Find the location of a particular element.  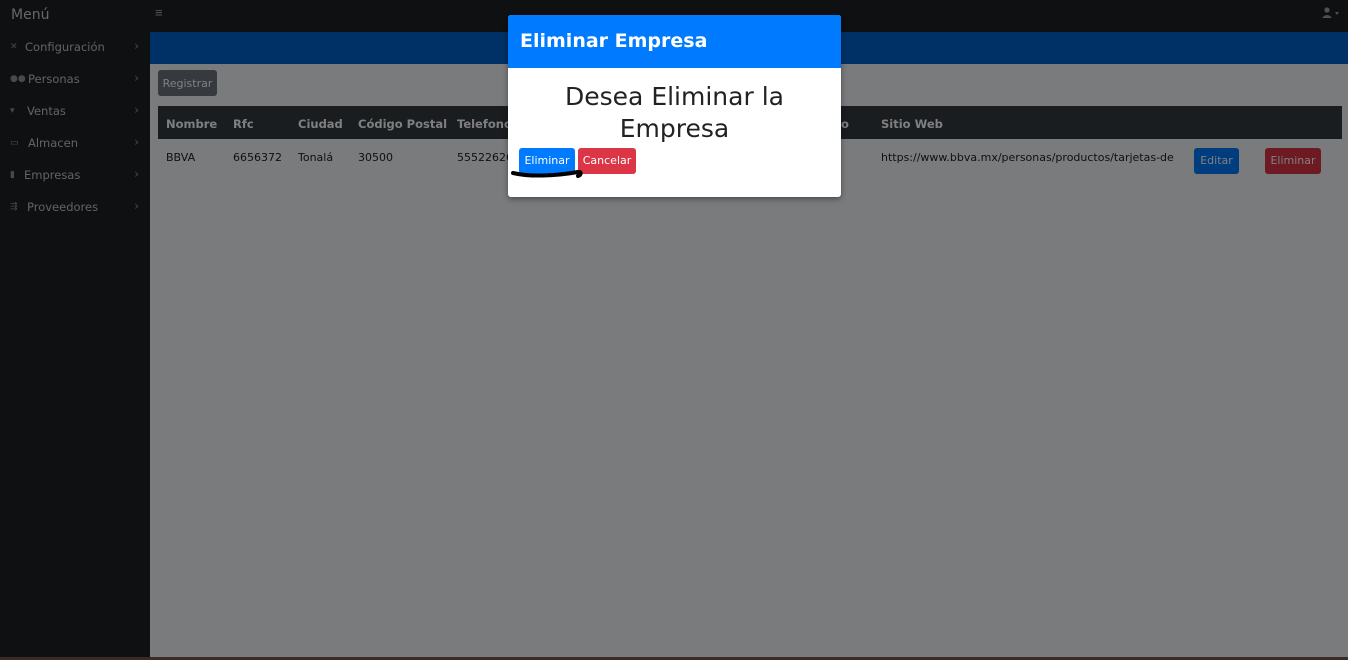

cancel-button: Cancelar is located at coordinates (607, 161).